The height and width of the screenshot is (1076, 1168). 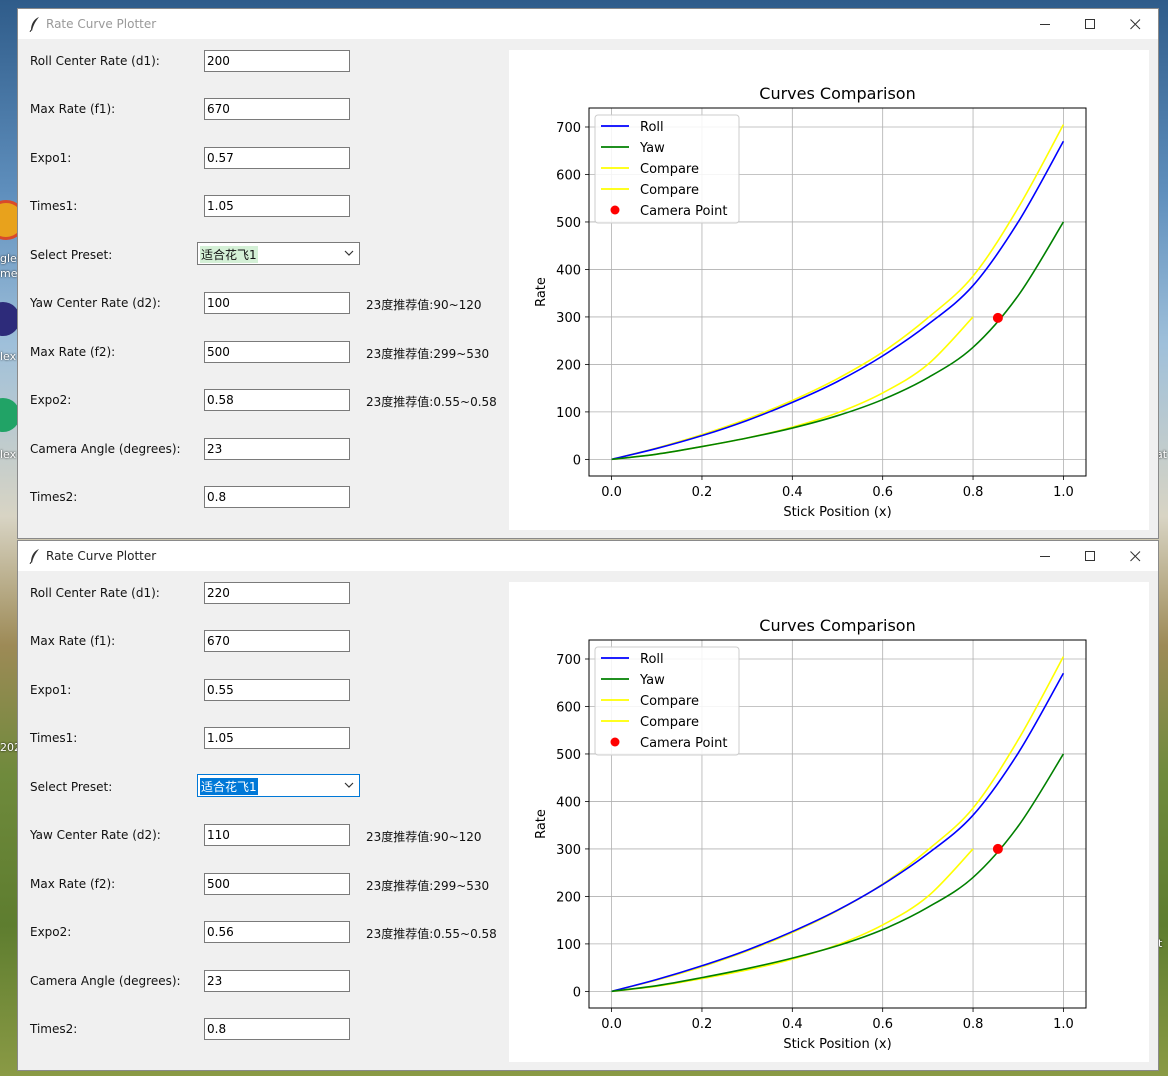 I want to click on x-tick-label: 0.8, so click(x=973, y=492).